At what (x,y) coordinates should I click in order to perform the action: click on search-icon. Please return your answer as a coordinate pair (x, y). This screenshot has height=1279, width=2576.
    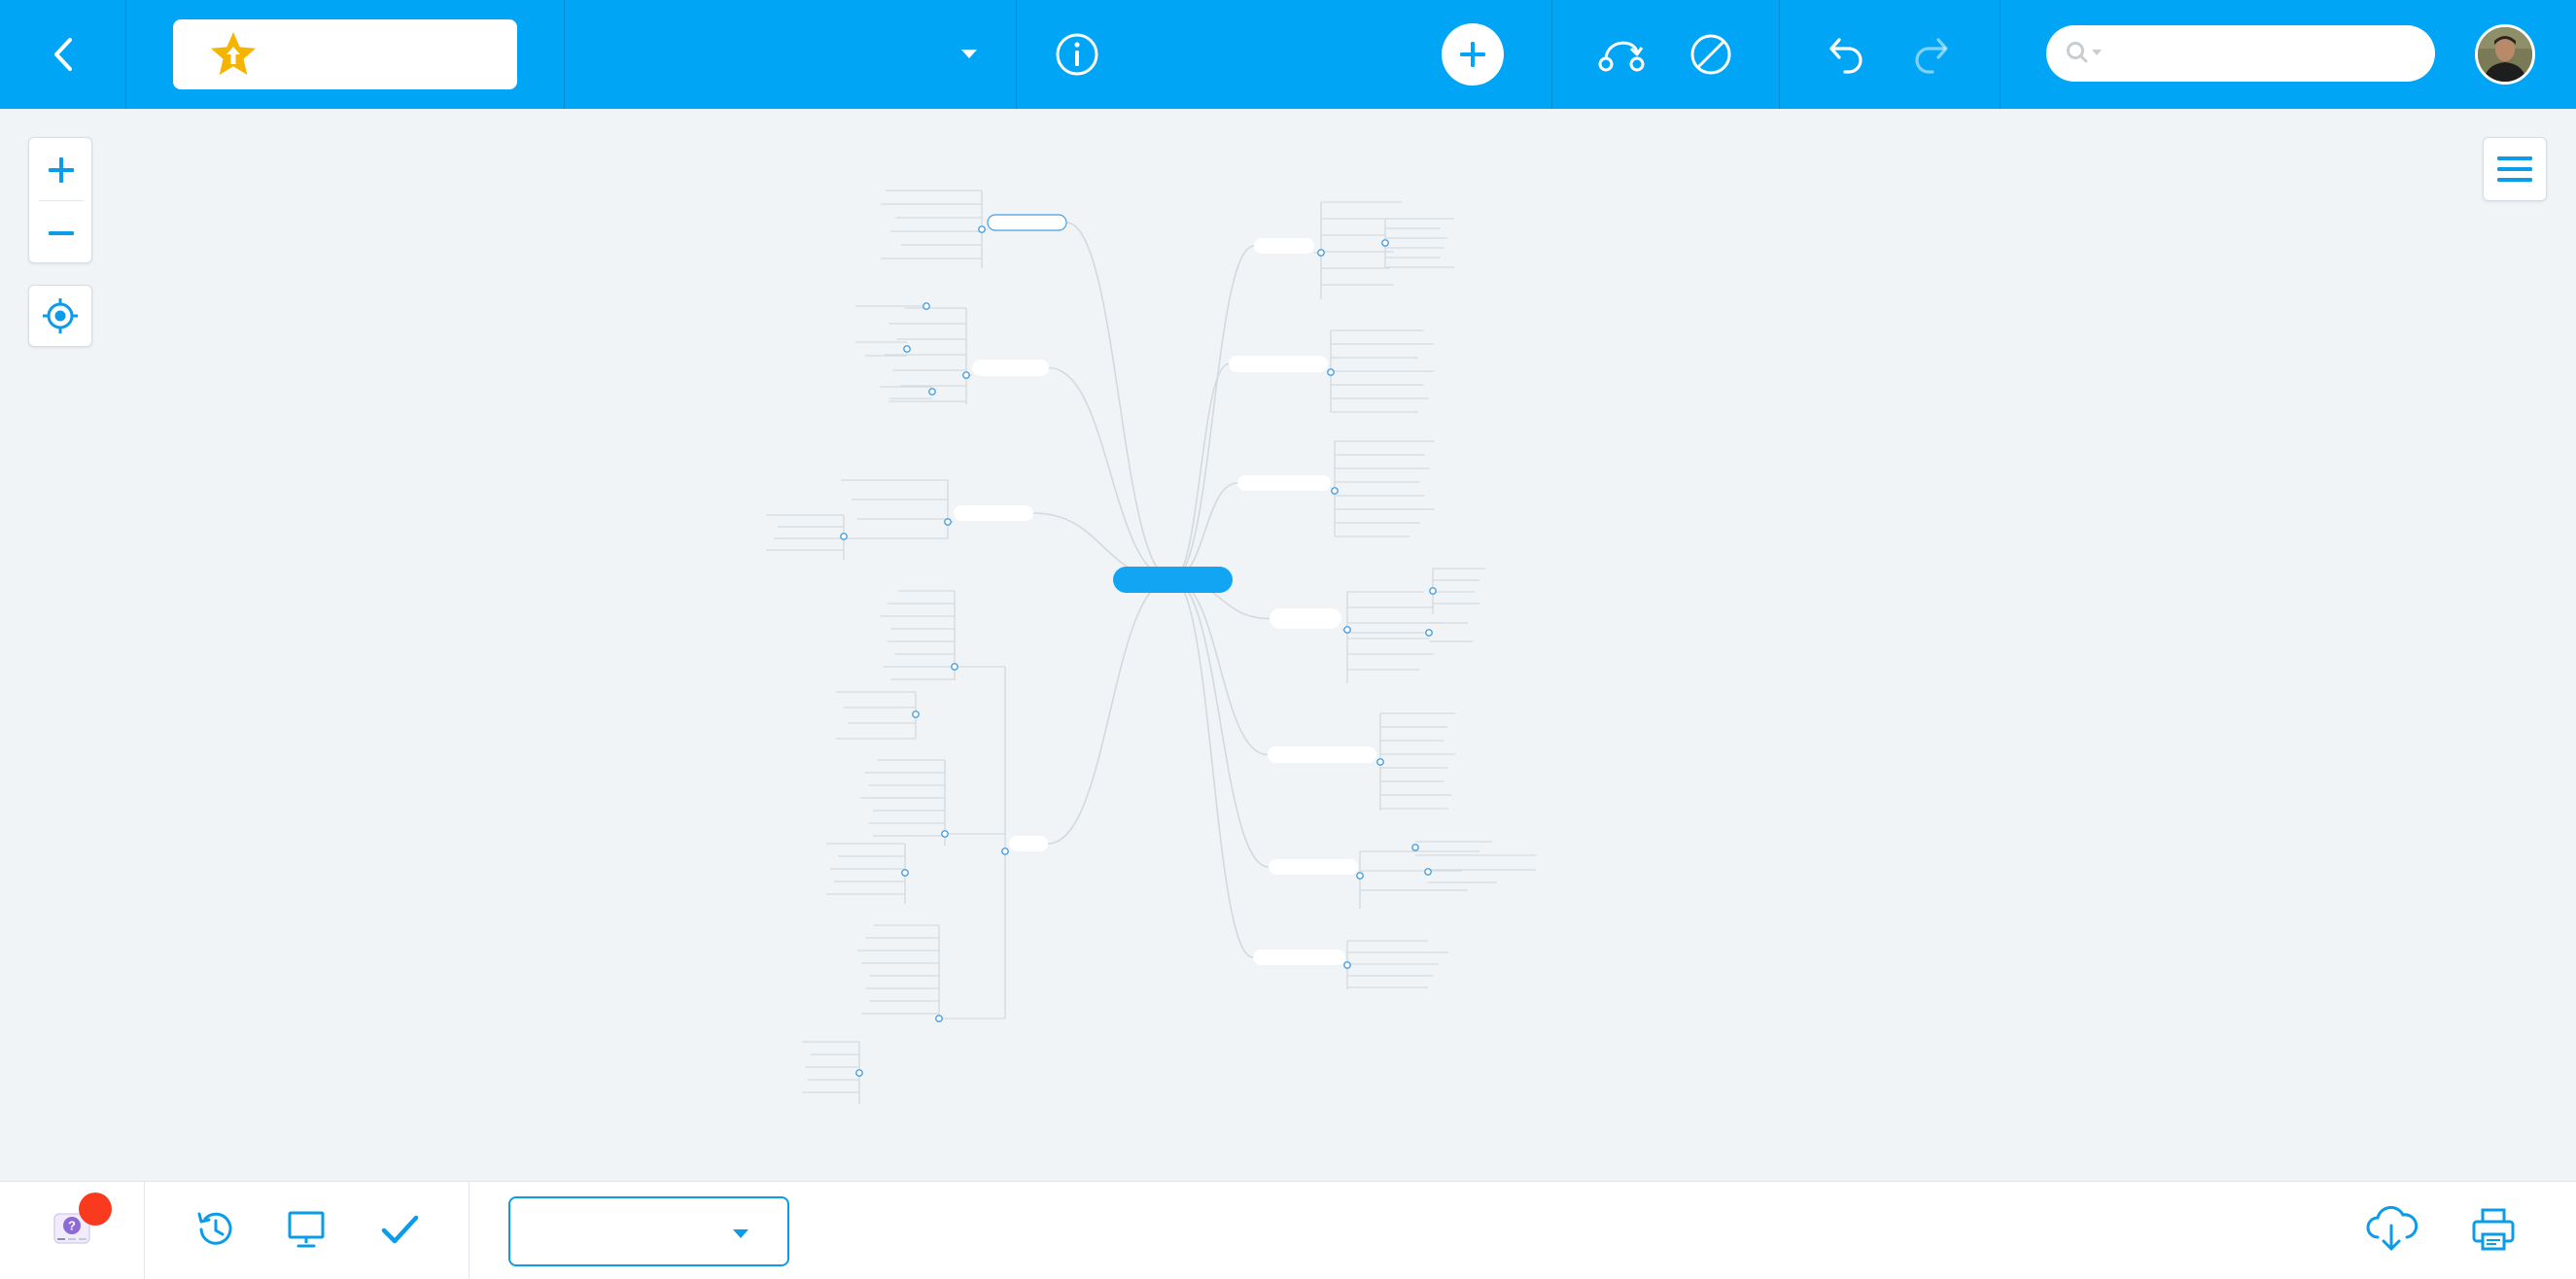
    Looking at the image, I should click on (2084, 53).